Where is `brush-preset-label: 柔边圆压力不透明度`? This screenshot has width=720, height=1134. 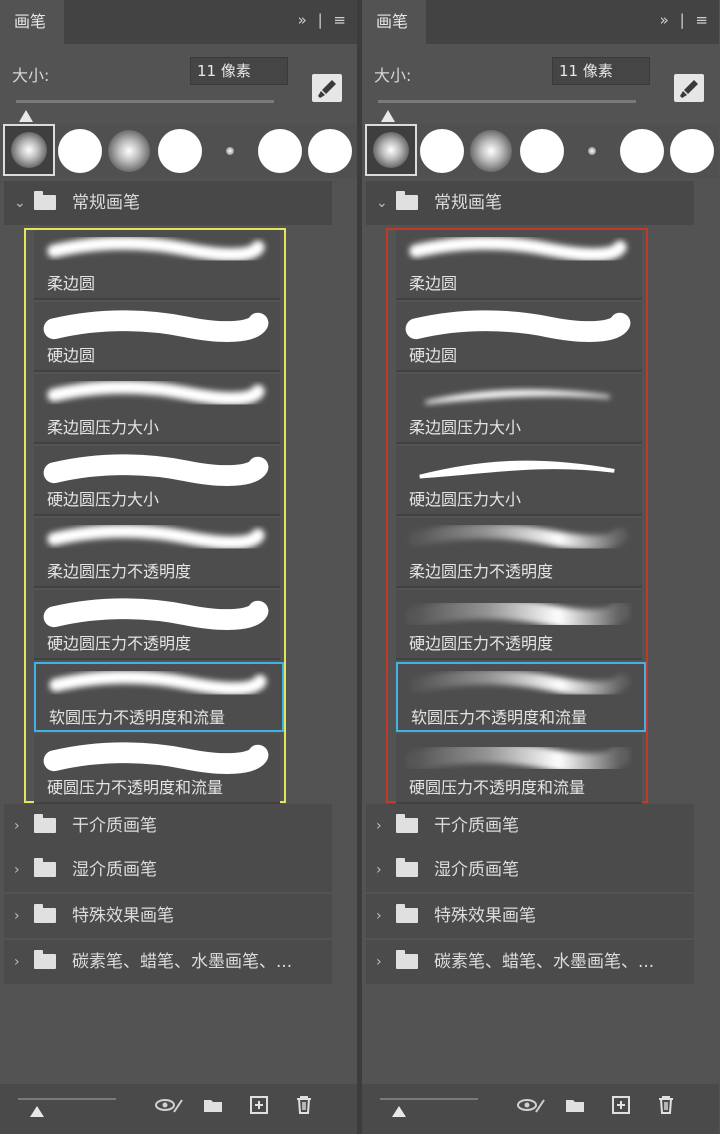
brush-preset-label: 柔边圆压力不透明度 is located at coordinates (119, 571).